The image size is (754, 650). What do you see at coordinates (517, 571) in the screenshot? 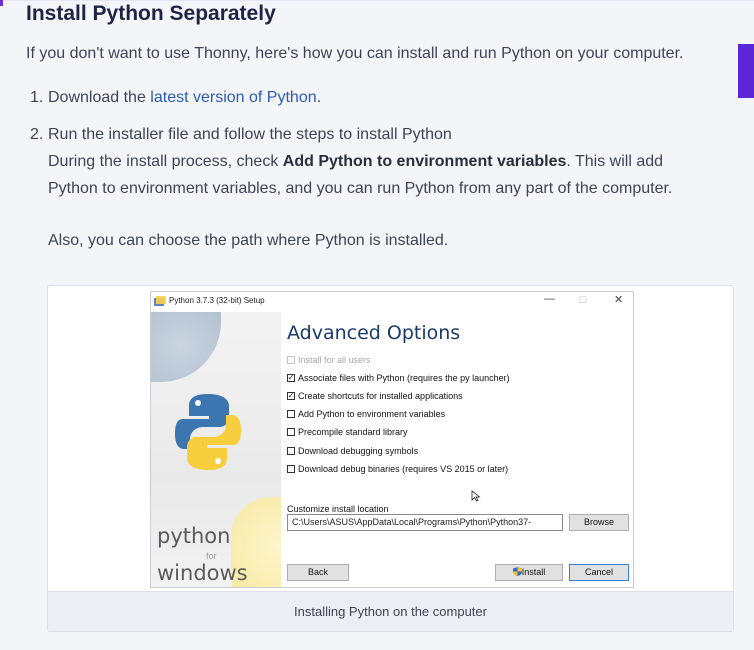
I see `shield-icon` at bounding box center [517, 571].